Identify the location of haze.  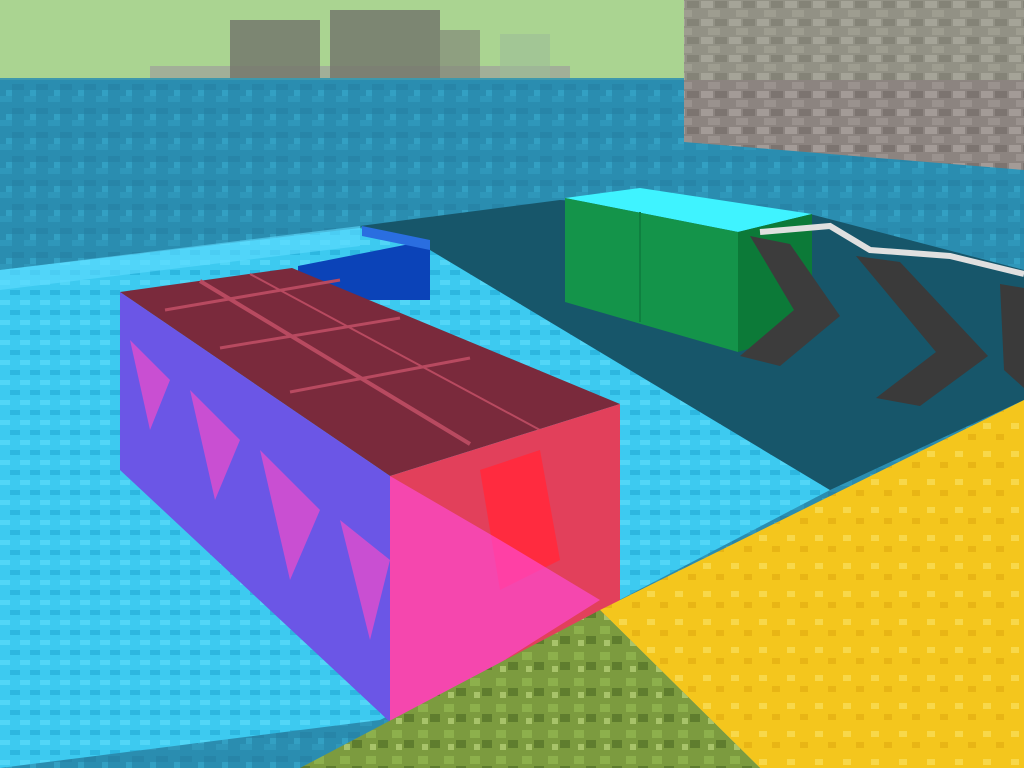
(512, 40).